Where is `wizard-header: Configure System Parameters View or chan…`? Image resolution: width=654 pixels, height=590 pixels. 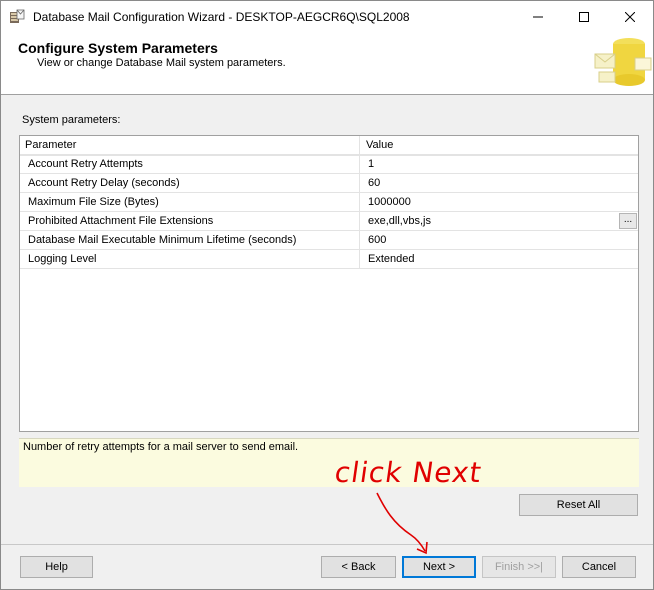 wizard-header: Configure System Parameters View or chan… is located at coordinates (327, 63).